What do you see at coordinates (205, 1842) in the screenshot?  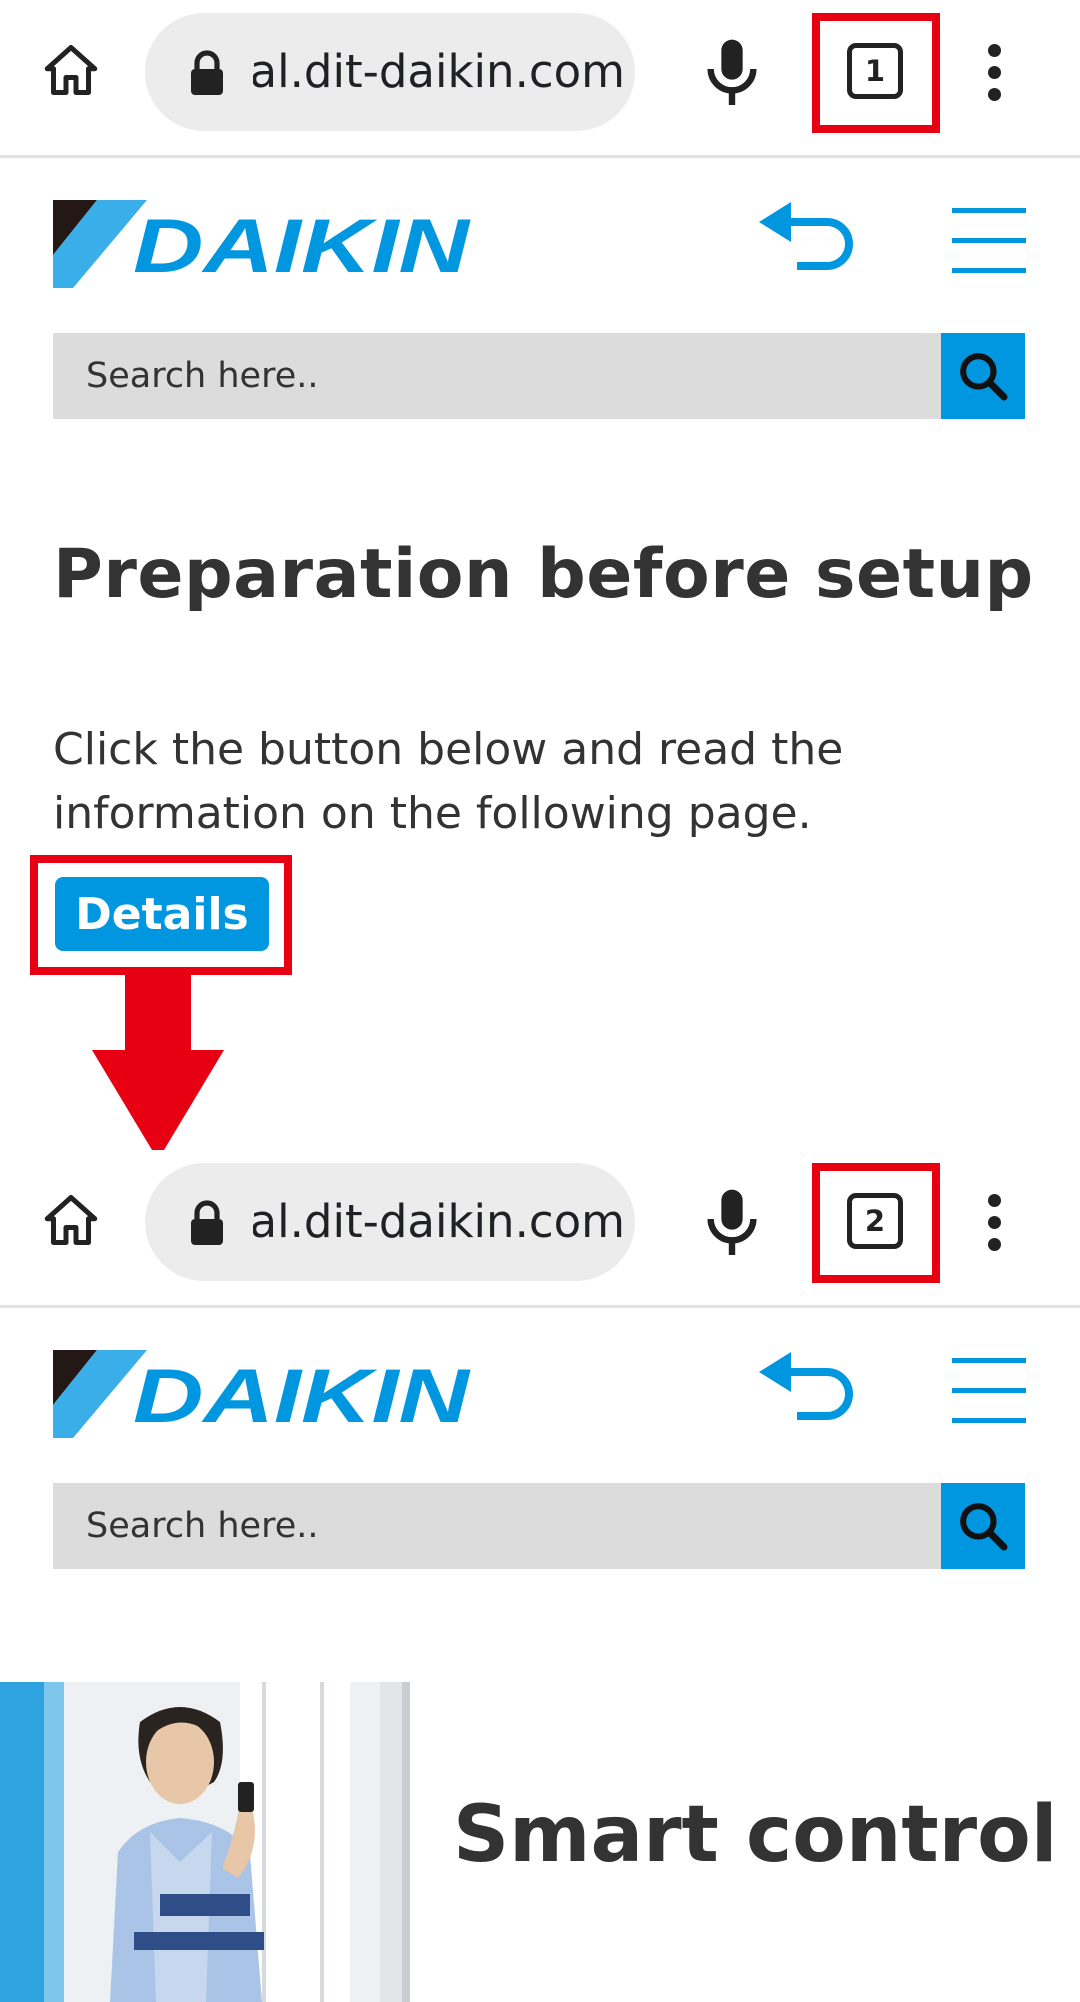 I see `hero-image` at bounding box center [205, 1842].